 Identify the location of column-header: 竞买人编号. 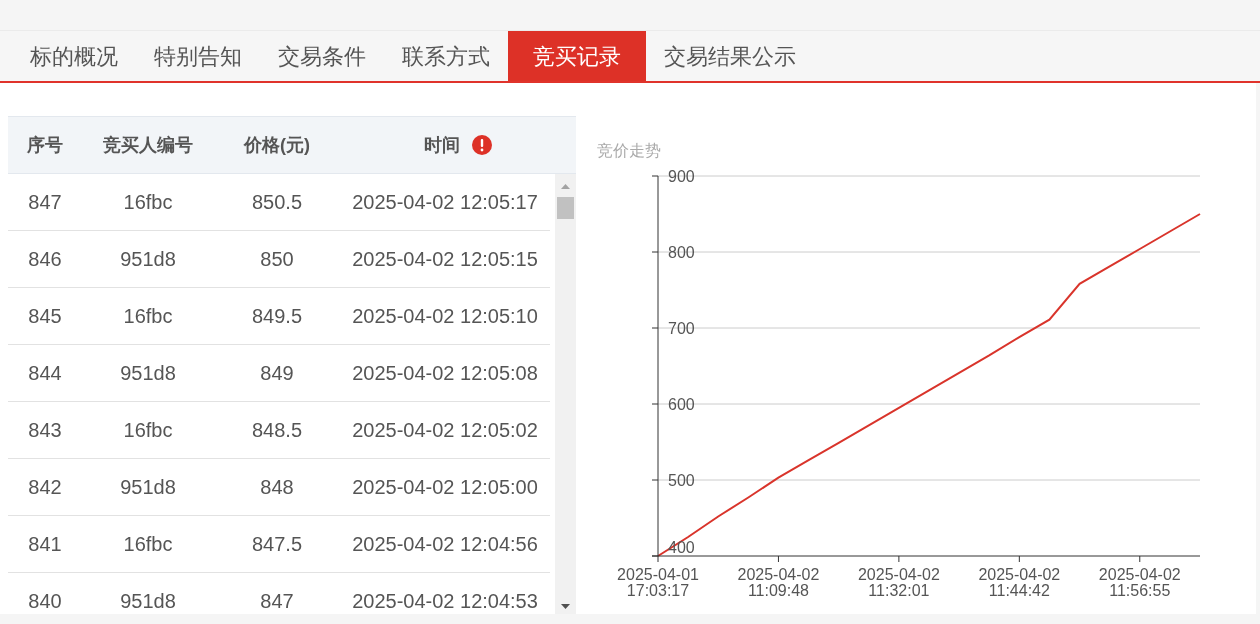
(148, 145).